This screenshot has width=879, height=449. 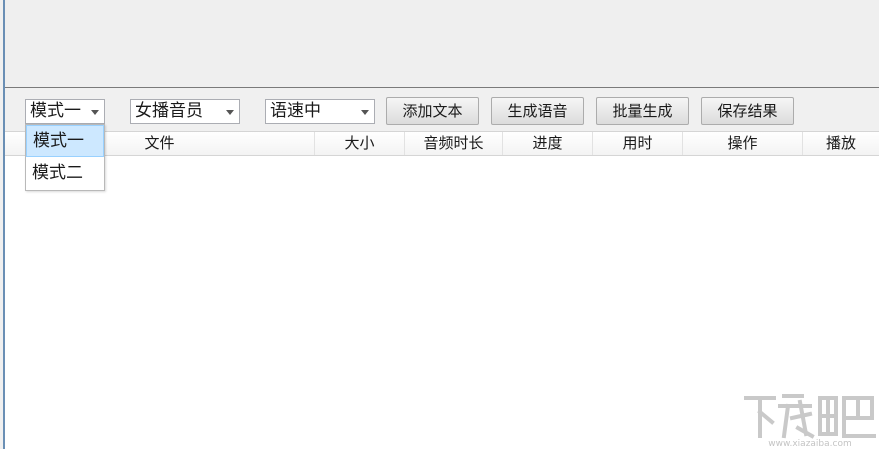 I want to click on column-header-play: 播放, so click(x=841, y=143).